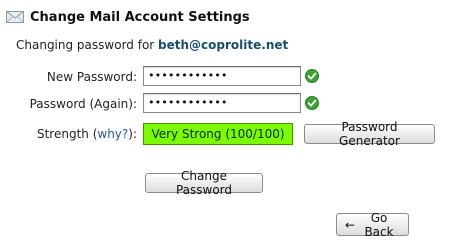 This screenshot has width=463, height=248. I want to click on new-password-label: New Password:, so click(91, 77).